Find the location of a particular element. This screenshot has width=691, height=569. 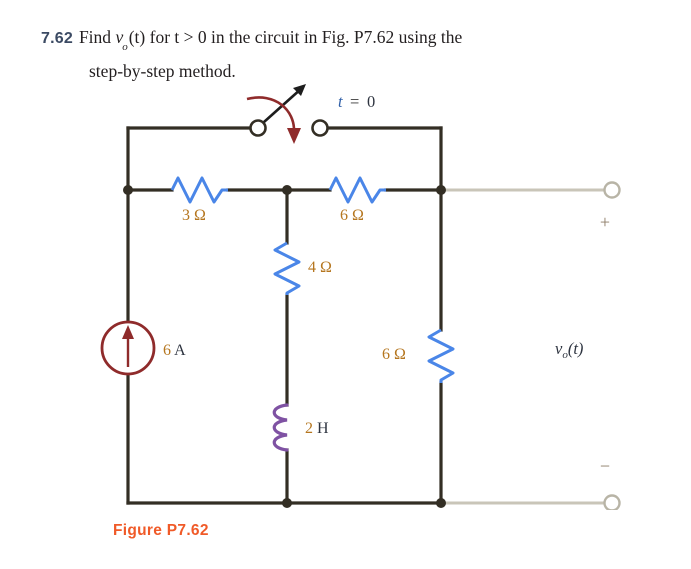

resistor-4-ohm: 4 Ω is located at coordinates (302, 268).